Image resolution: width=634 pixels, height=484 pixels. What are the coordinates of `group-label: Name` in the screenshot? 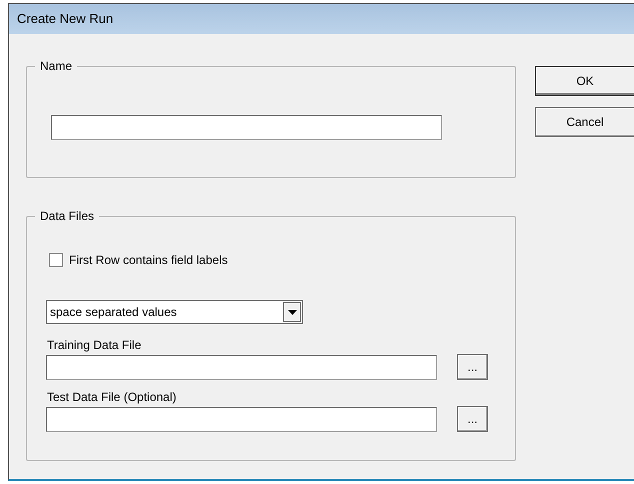 It's located at (56, 66).